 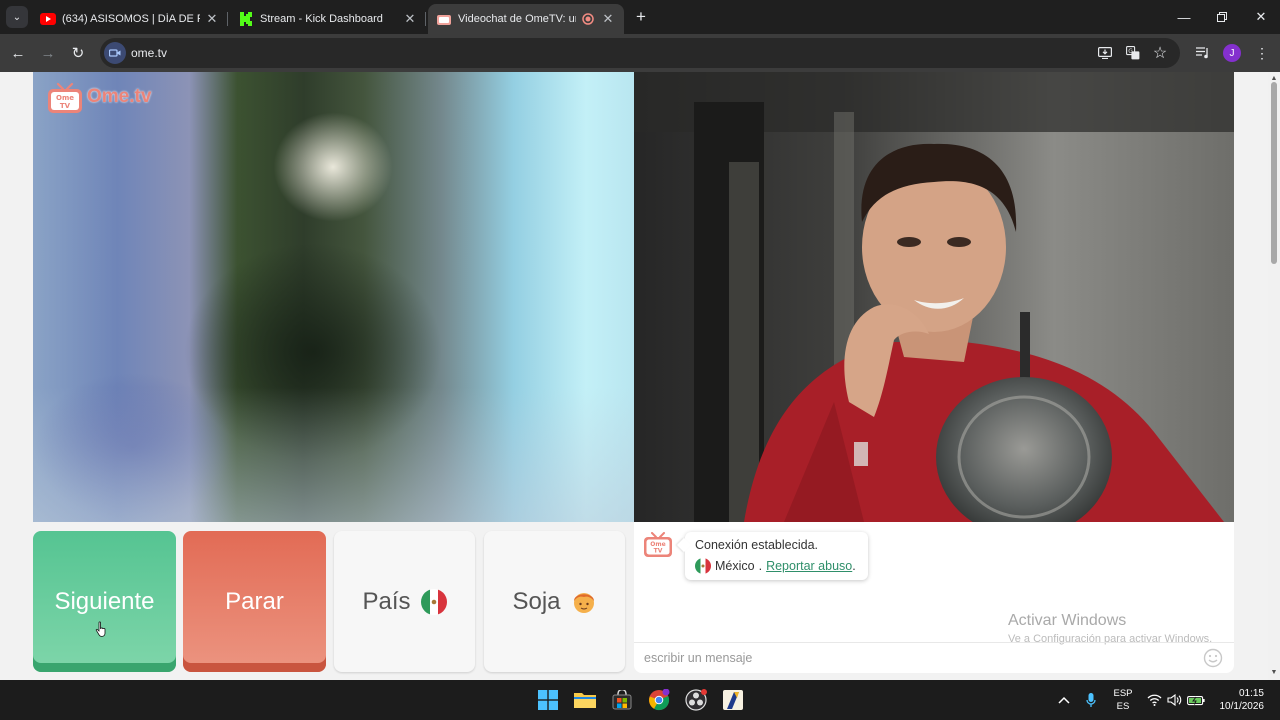 What do you see at coordinates (1213, 658) in the screenshot?
I see `emoji-smiley-icon` at bounding box center [1213, 658].